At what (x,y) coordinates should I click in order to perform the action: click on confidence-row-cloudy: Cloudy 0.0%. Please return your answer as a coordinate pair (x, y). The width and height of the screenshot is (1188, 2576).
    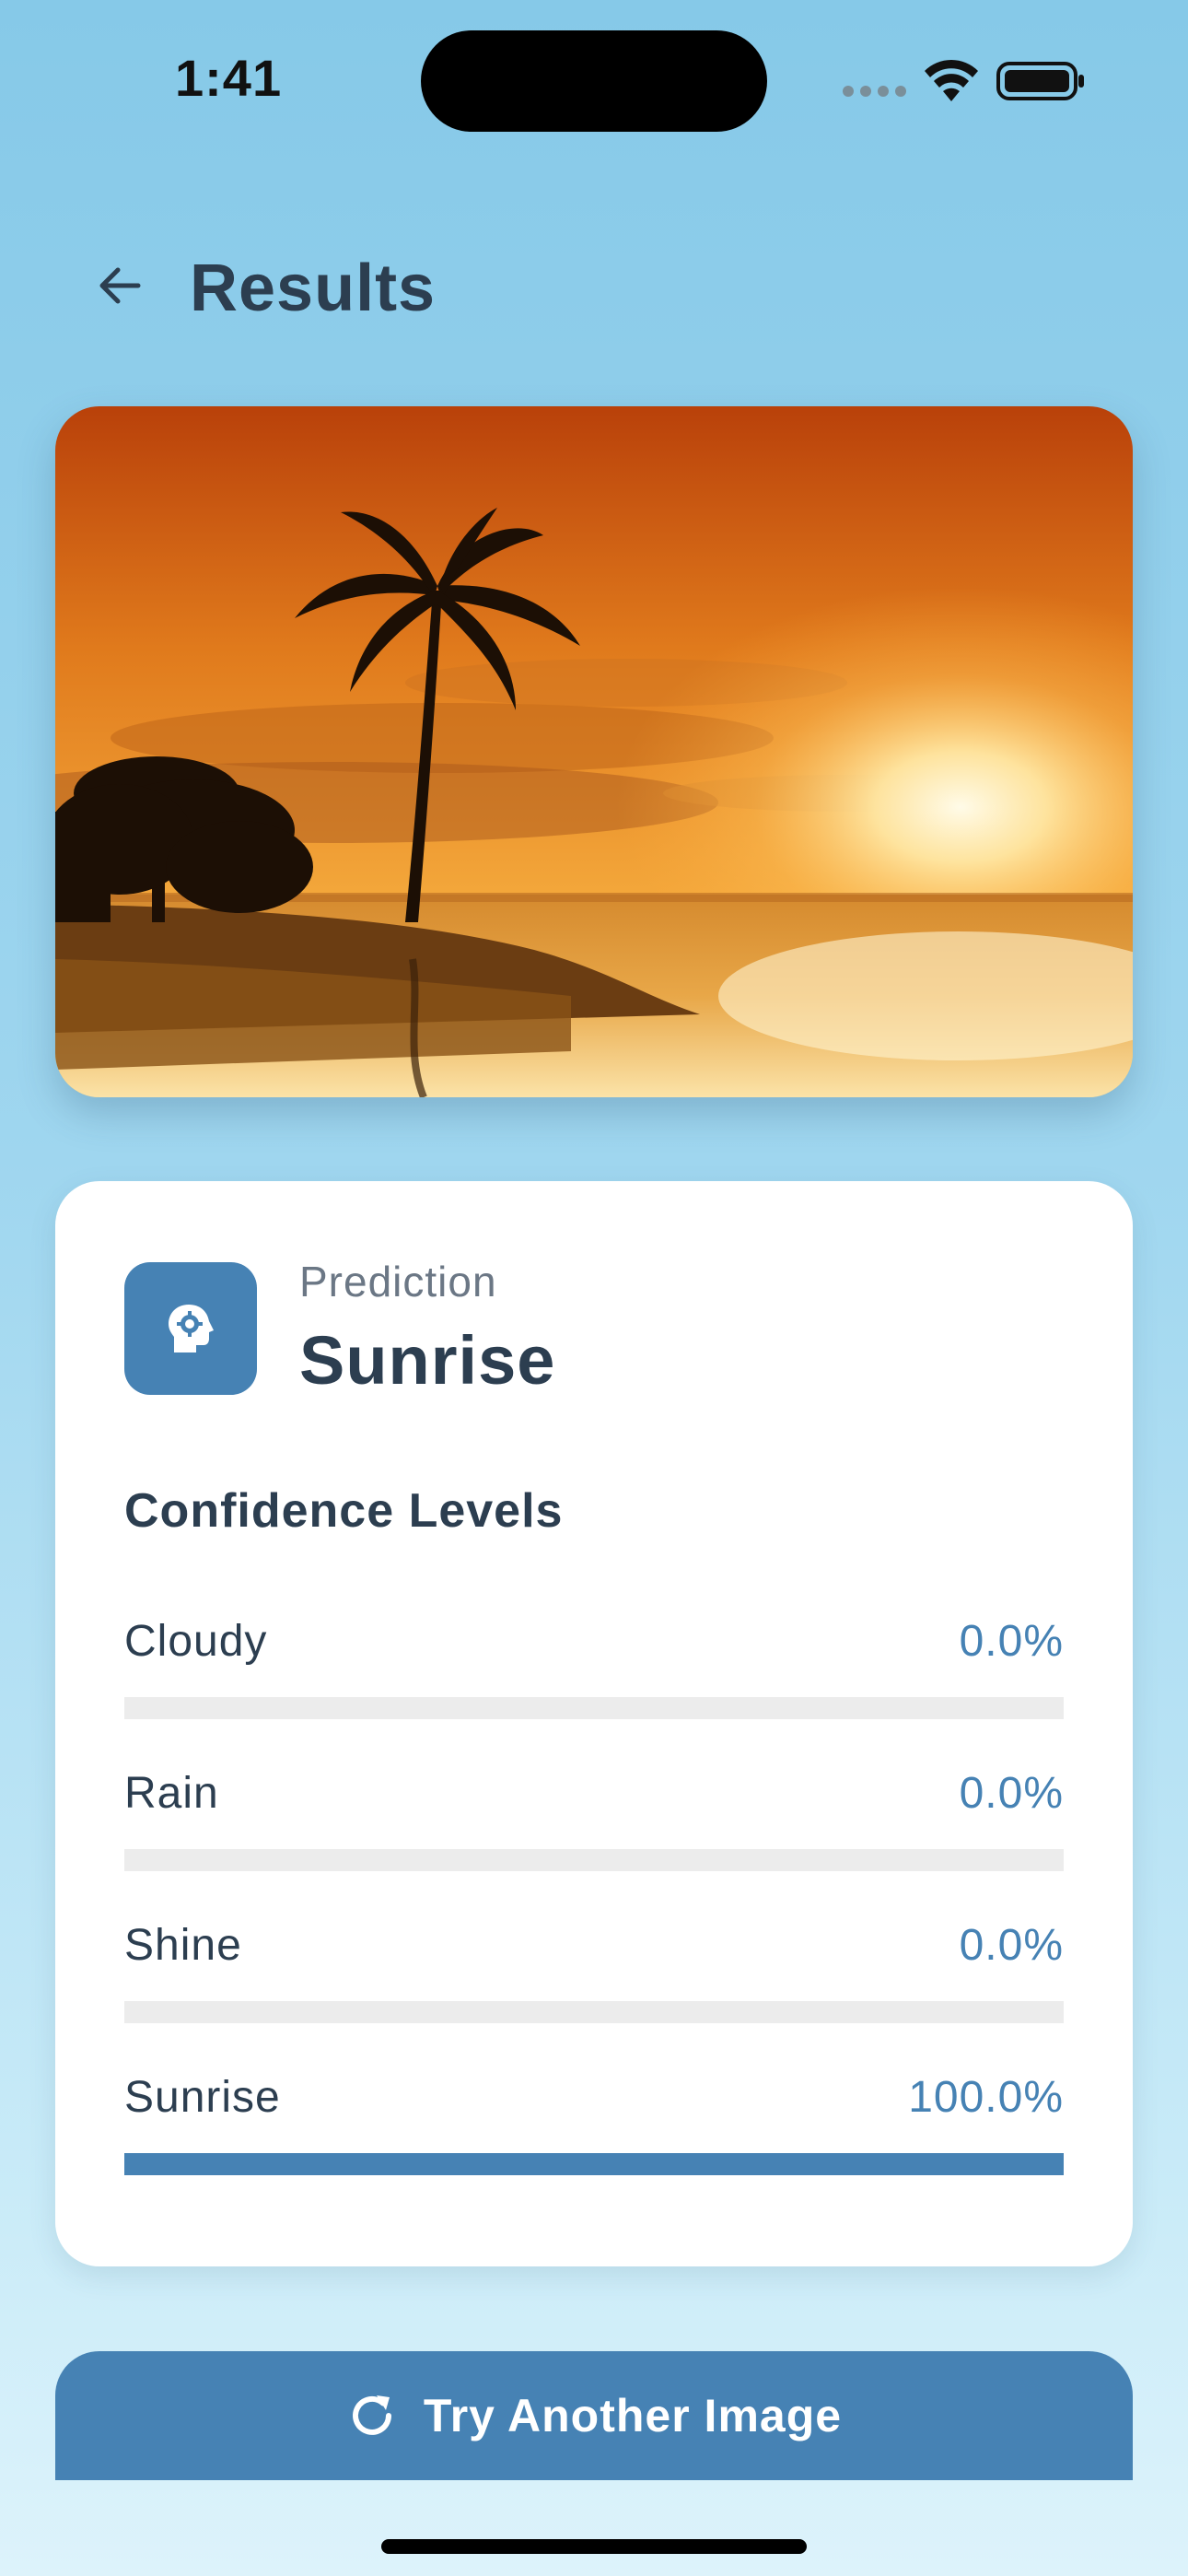
    Looking at the image, I should click on (594, 1671).